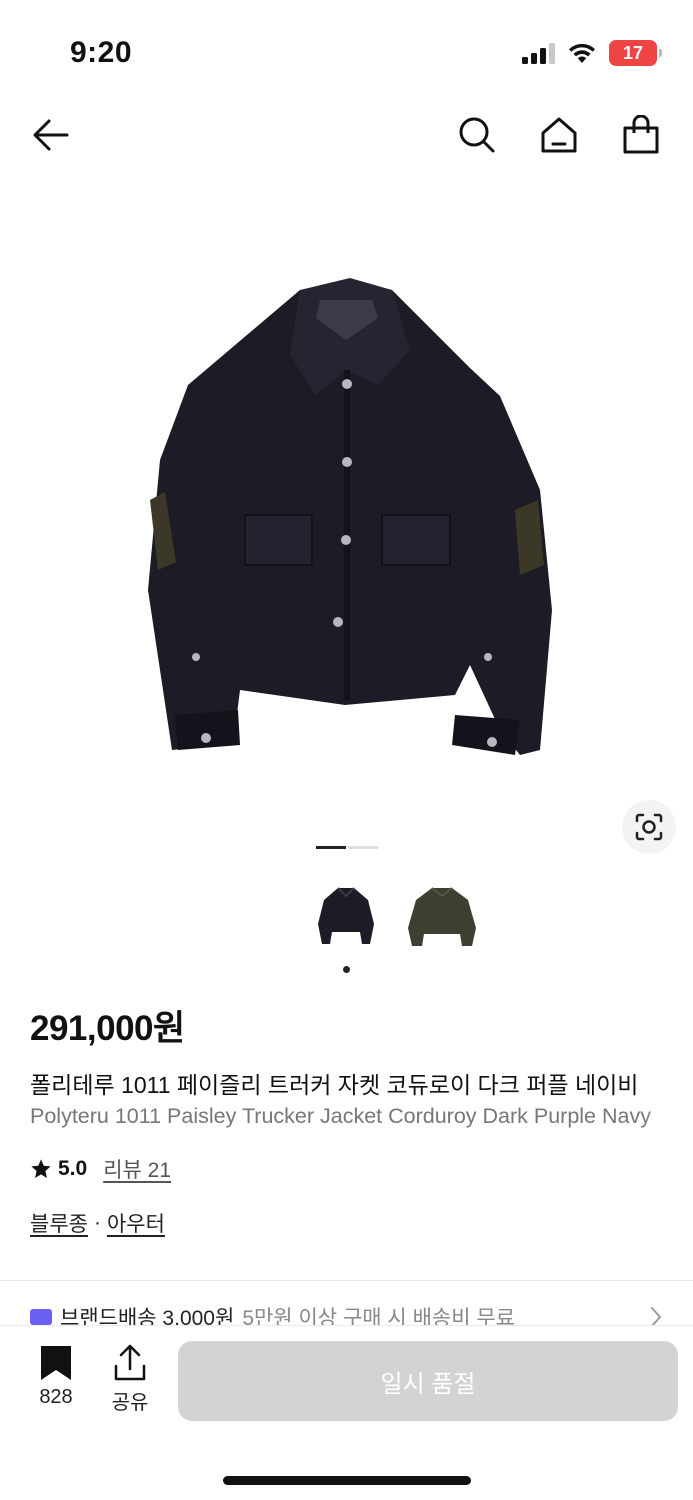 The image size is (693, 1500). I want to click on battery-icon: 17, so click(635, 53).